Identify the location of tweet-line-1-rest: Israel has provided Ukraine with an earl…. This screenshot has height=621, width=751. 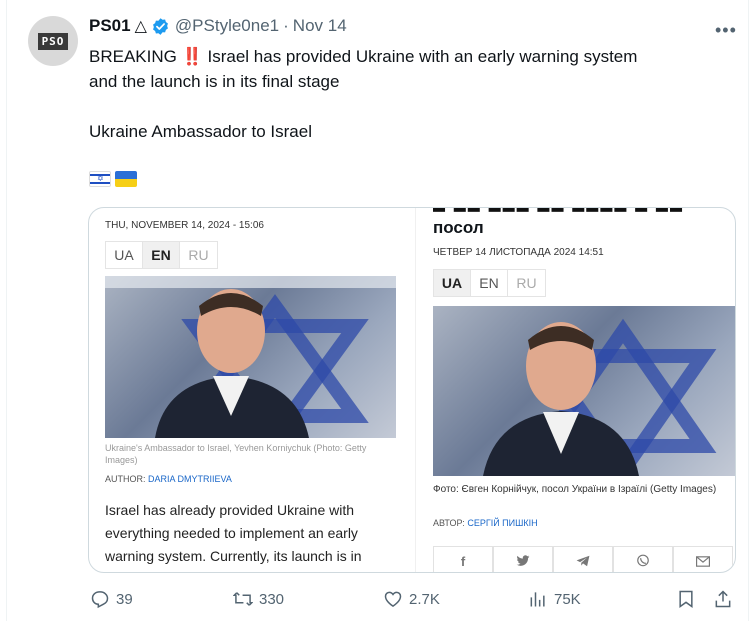
(422, 56).